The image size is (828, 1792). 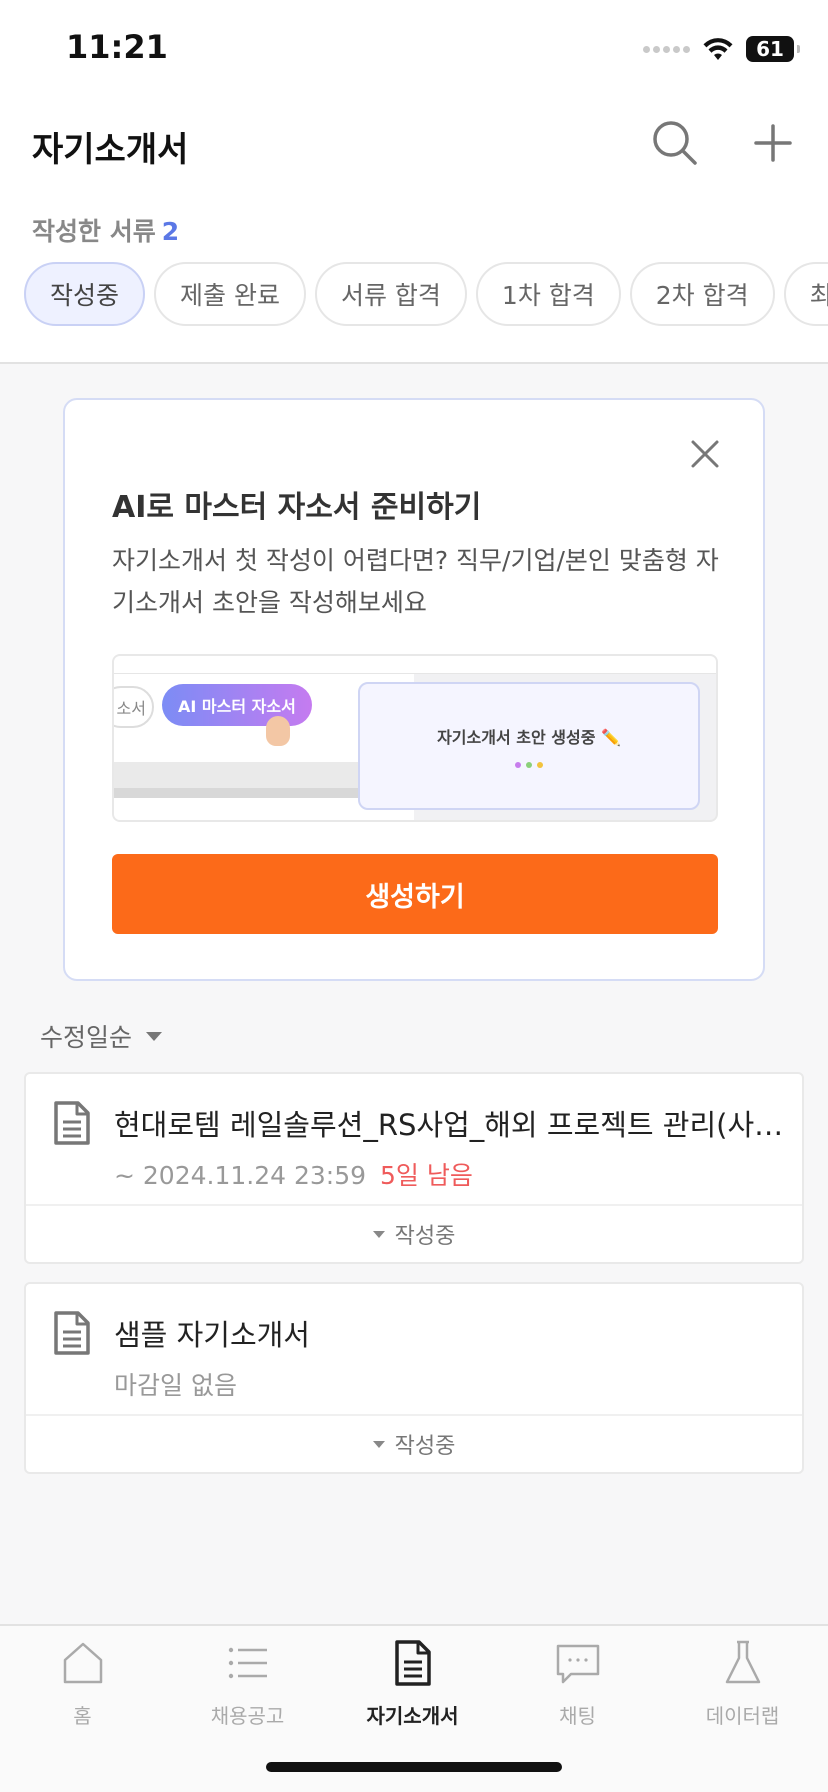 I want to click on document-deadline: ~ 2024.11.24 23:59 5일 남음, so click(x=293, y=1174).